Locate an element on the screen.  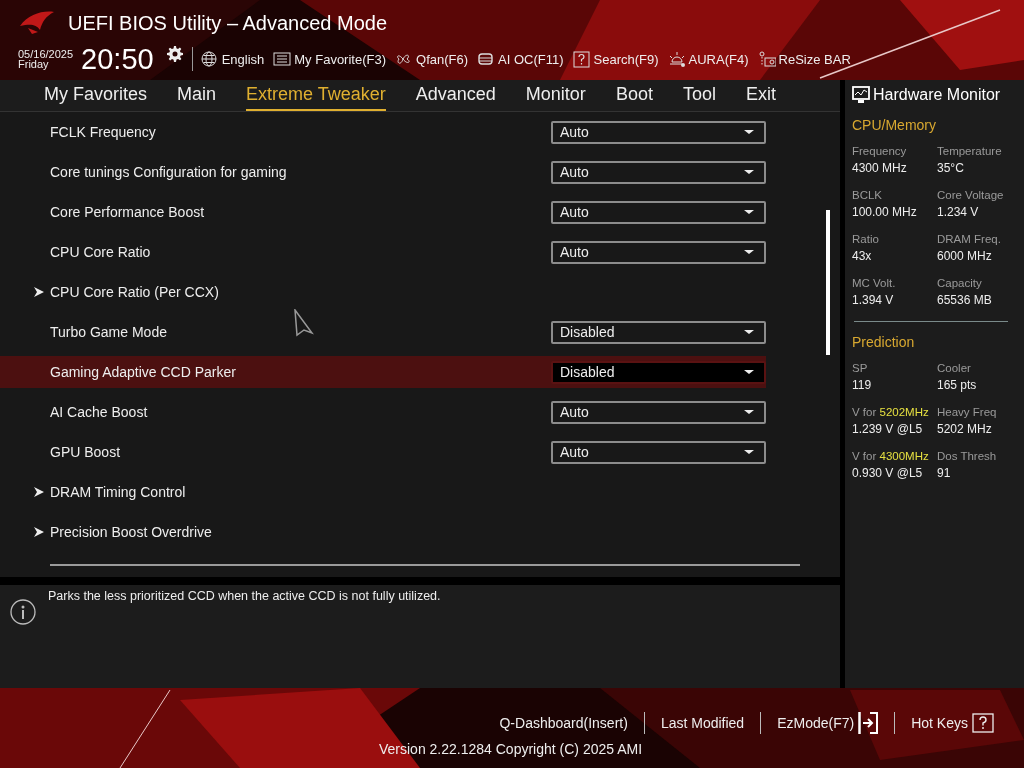
stat-value: 91 is located at coordinates (944, 473).